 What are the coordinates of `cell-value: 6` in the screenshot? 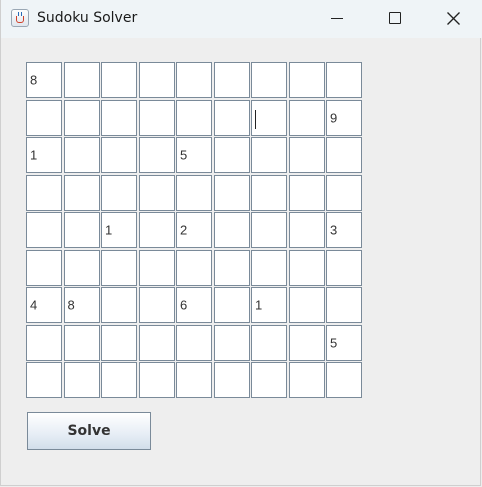 It's located at (184, 305).